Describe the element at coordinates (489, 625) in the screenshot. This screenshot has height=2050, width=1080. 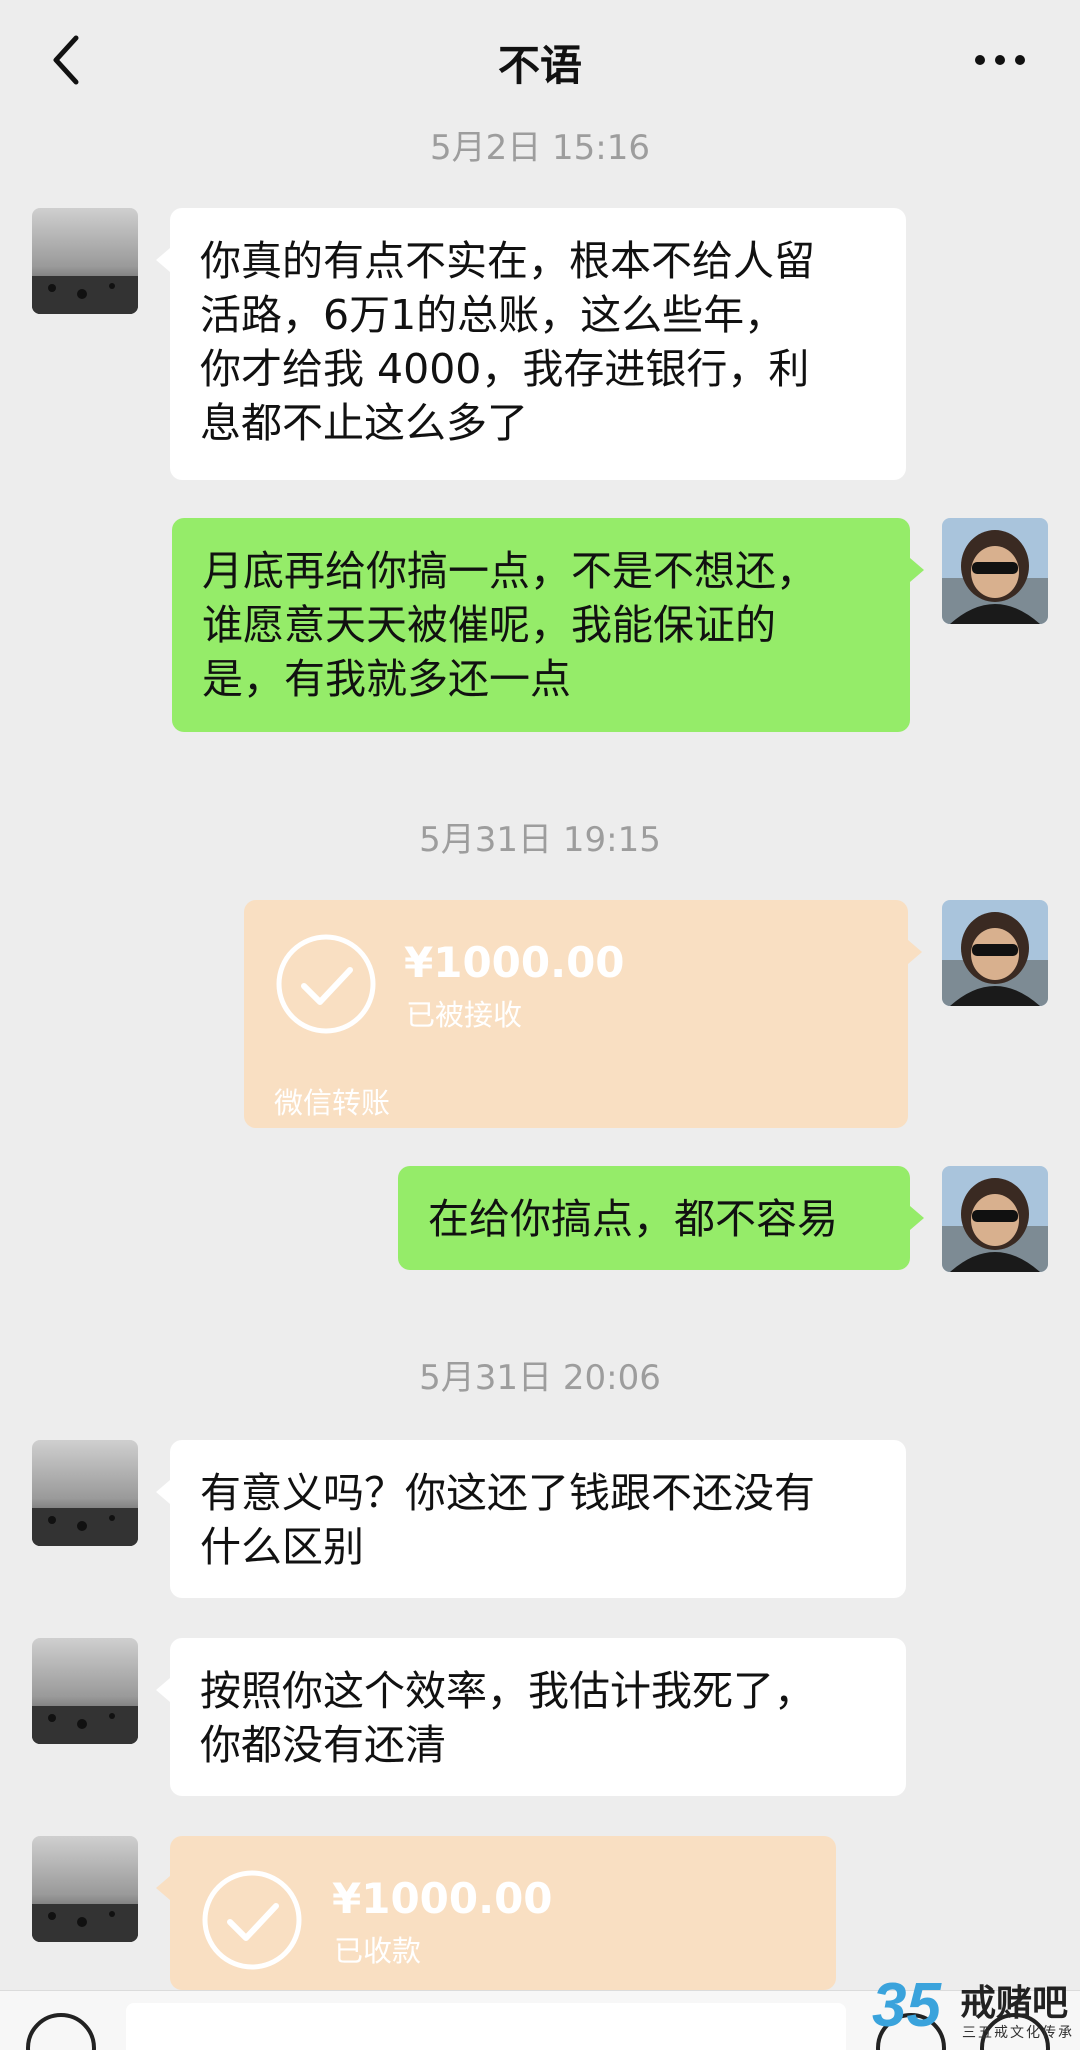
I see `message-line: 谁愿意天天被催呢，我能保证的` at that location.